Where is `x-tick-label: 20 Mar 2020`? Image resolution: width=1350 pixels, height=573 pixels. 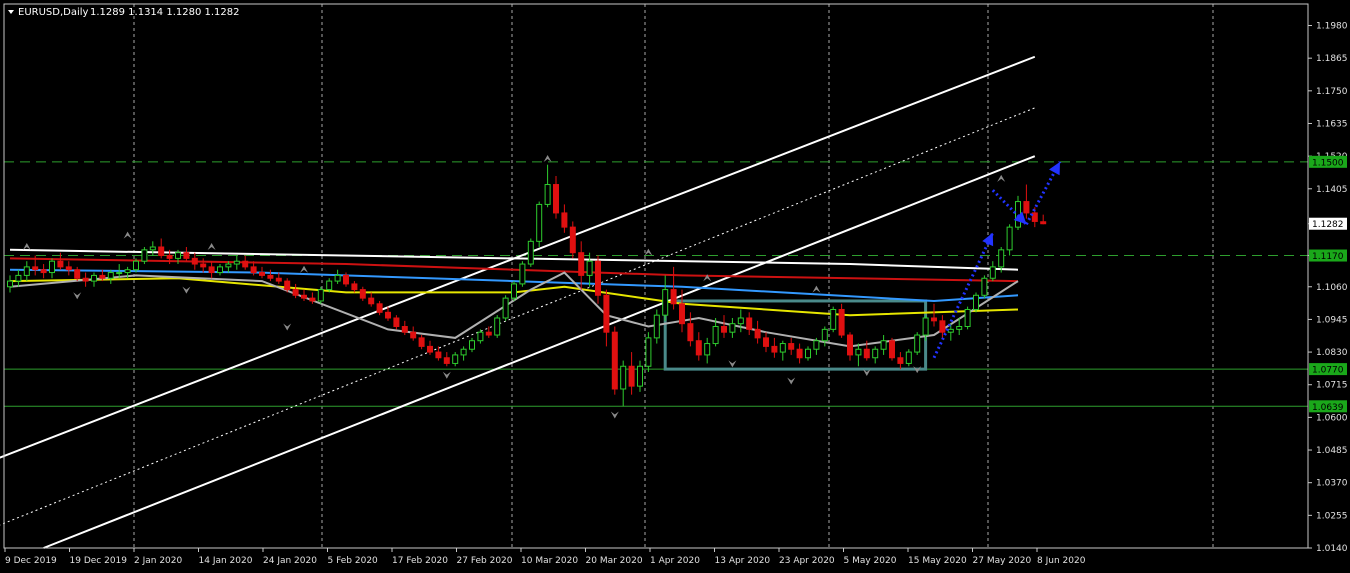 x-tick-label: 20 Mar 2020 is located at coordinates (614, 561).